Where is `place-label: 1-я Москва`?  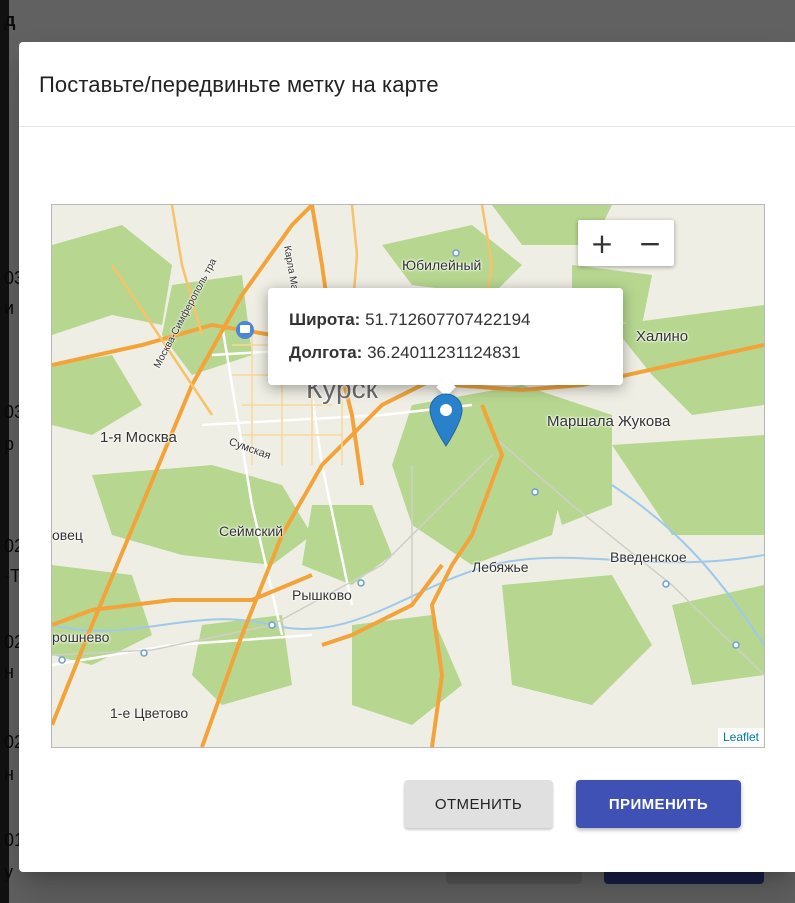 place-label: 1-я Москва is located at coordinates (138, 437).